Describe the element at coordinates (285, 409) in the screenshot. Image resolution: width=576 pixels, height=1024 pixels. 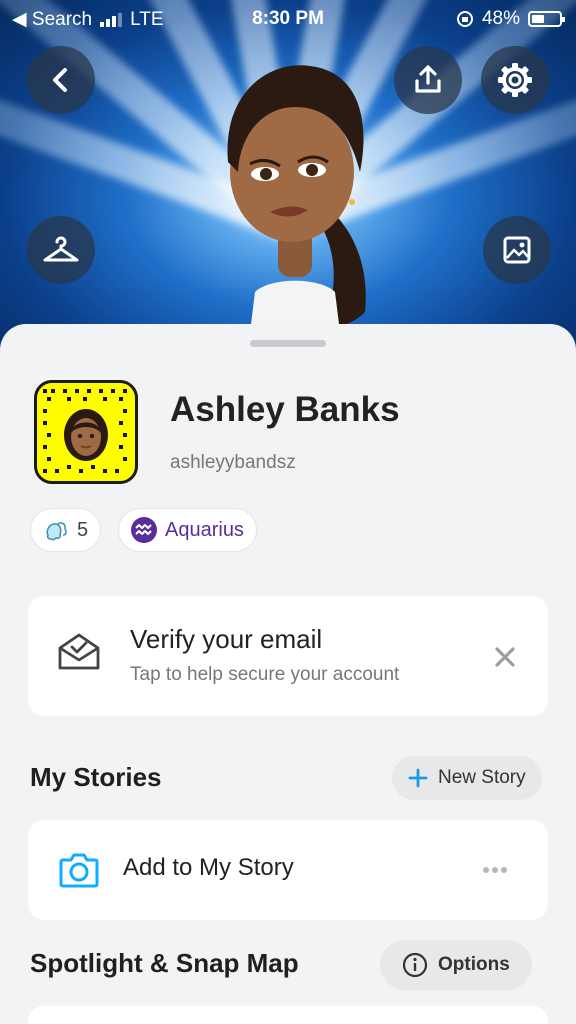
I see `display-name: Ashley Banks` at that location.